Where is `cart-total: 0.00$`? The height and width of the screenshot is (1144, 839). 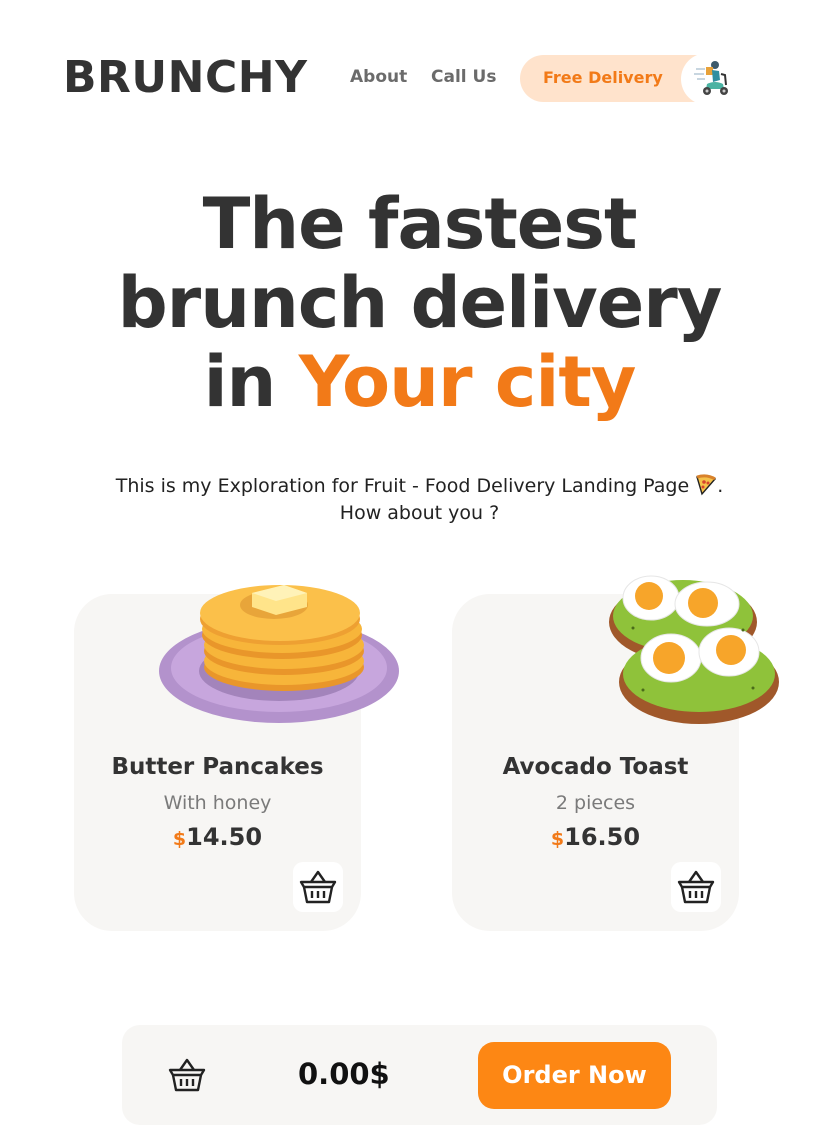
cart-total: 0.00$ is located at coordinates (344, 1074).